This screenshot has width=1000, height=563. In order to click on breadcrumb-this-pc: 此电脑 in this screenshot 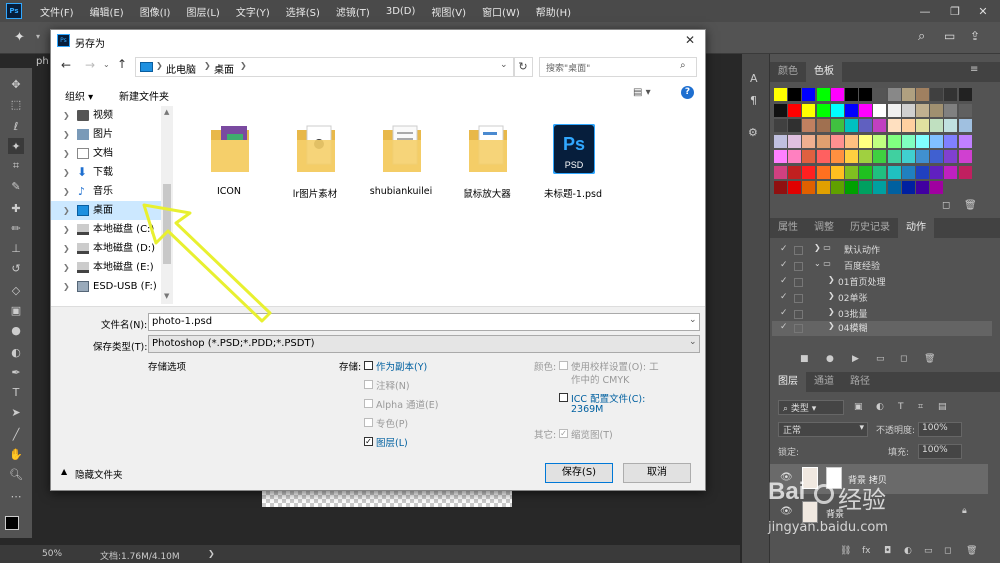, I will do `click(181, 68)`.